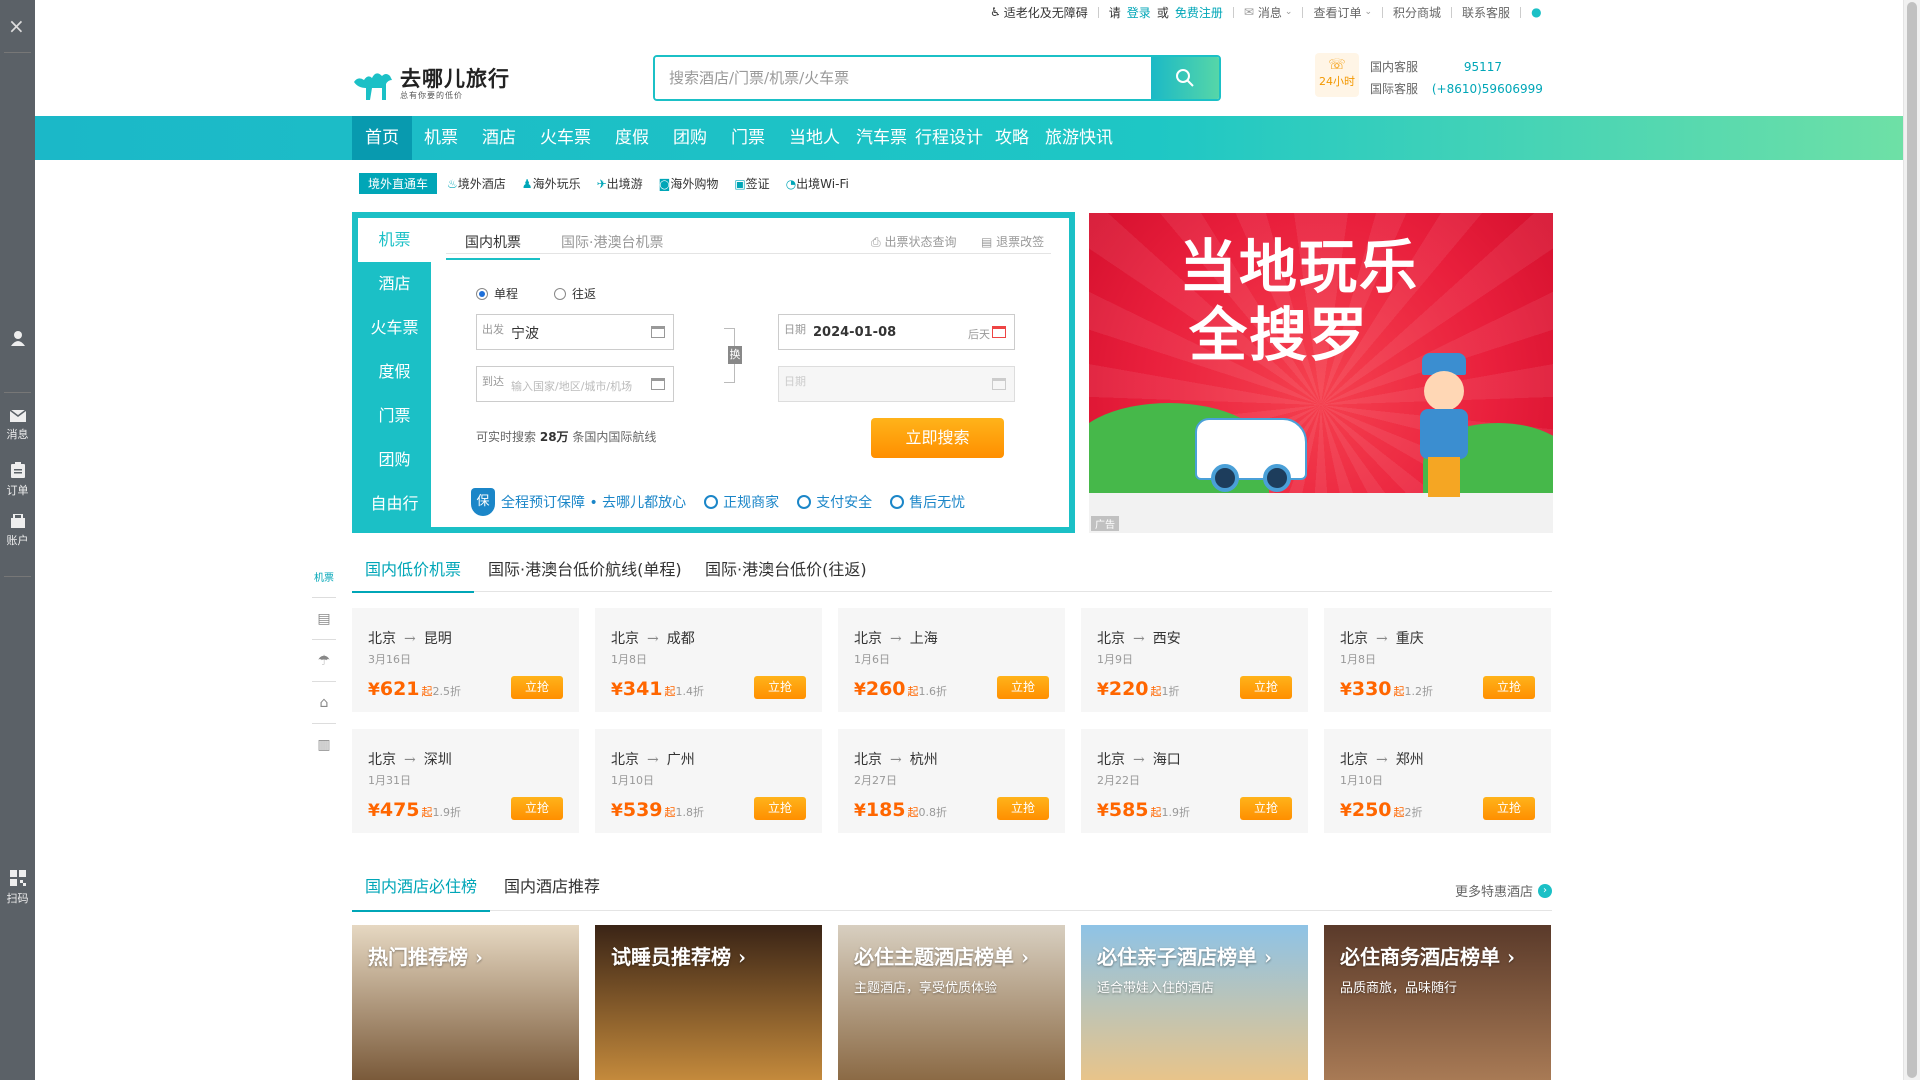 This screenshot has width=1920, height=1080. Describe the element at coordinates (324, 745) in the screenshot. I see `guide-floor-icon: ▥` at that location.